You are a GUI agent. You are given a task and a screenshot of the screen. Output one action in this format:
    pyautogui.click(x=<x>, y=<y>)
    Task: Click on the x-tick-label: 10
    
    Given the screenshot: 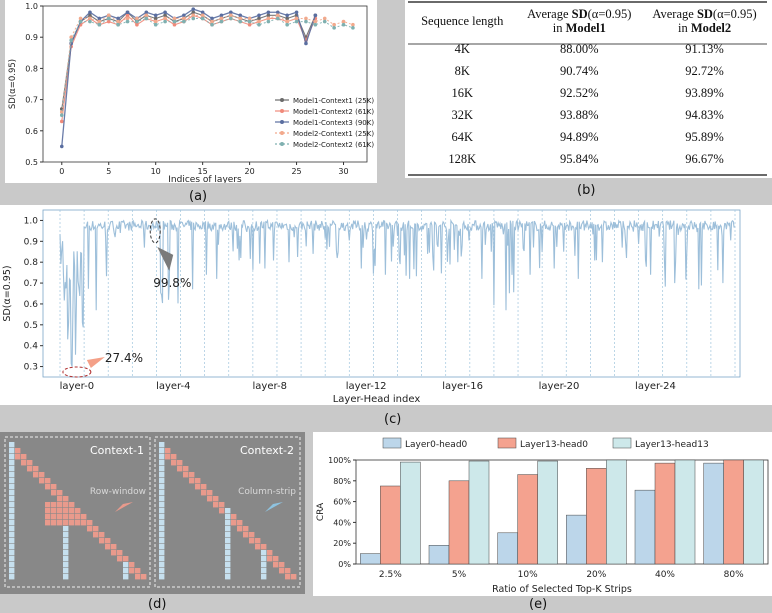 What is the action you would take?
    pyautogui.click(x=156, y=171)
    